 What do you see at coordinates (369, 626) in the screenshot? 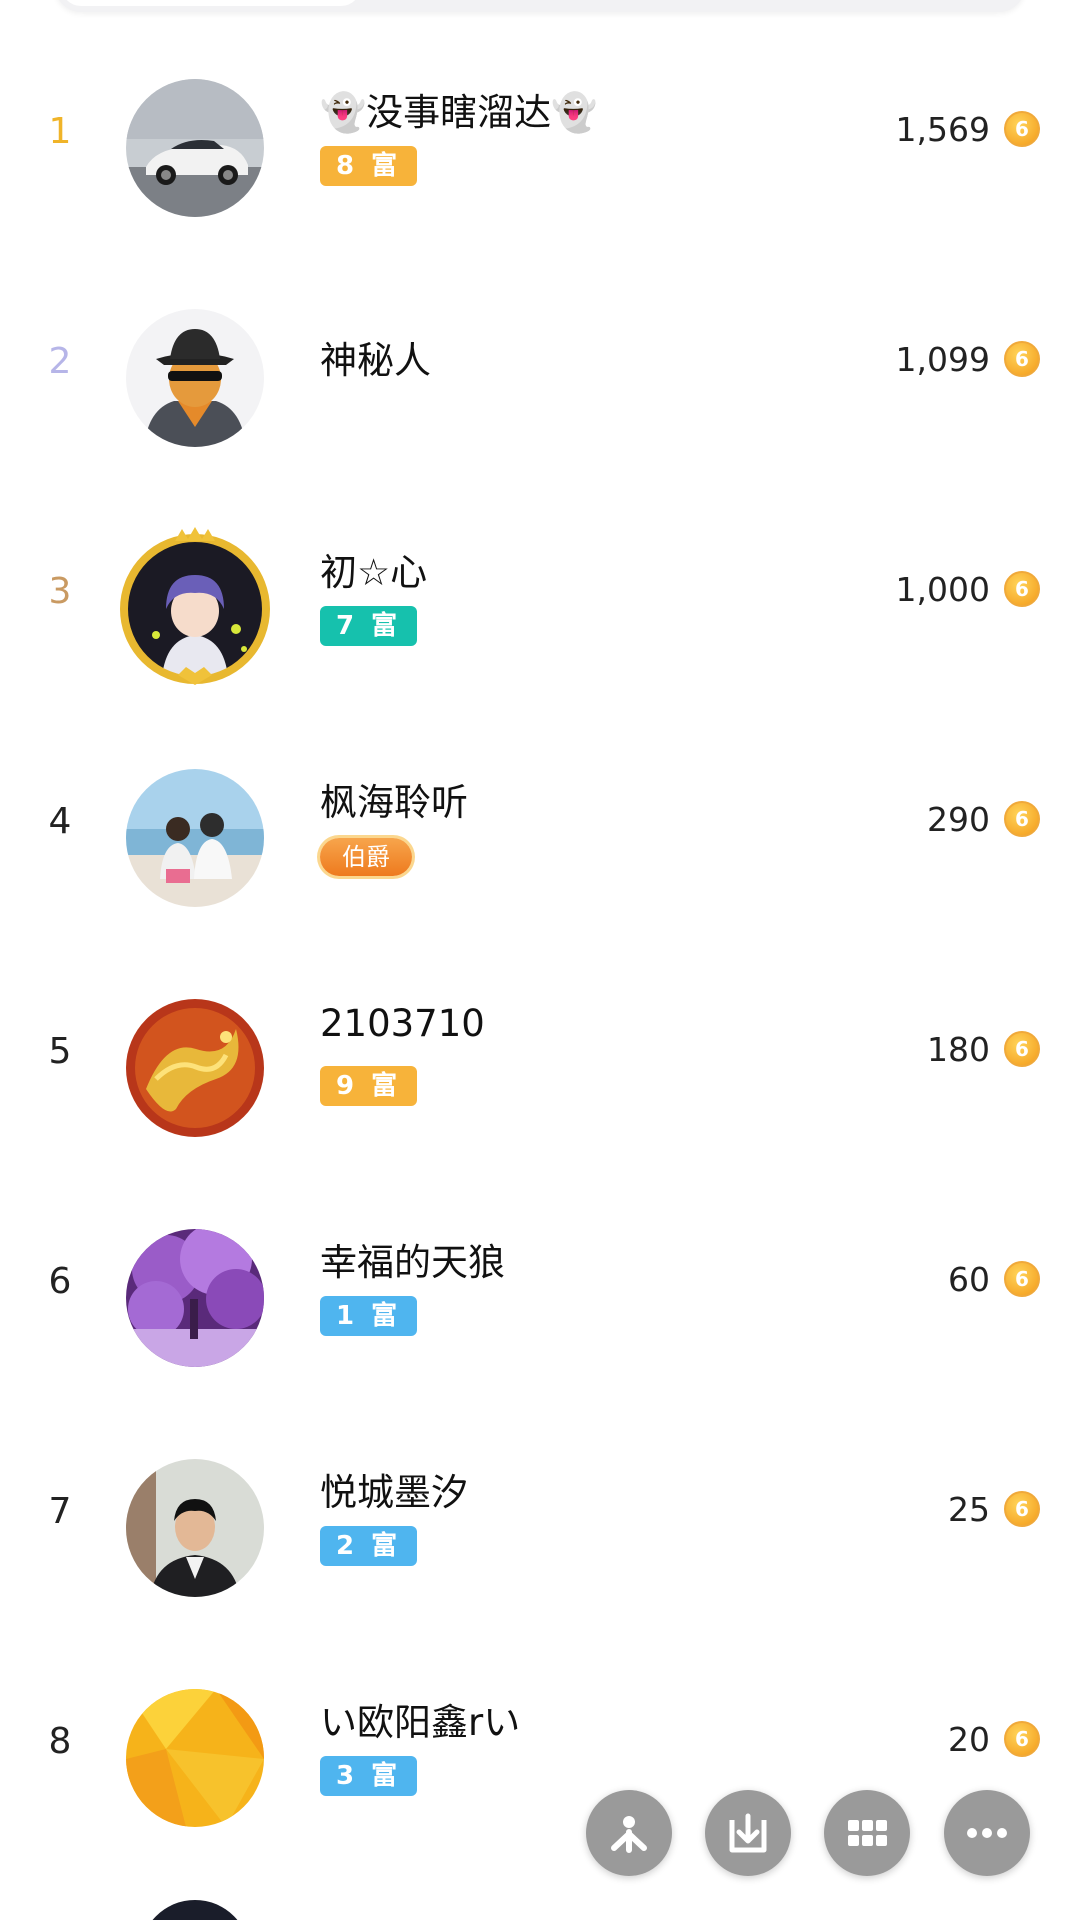
I see `wealth-badge: 7 富` at bounding box center [369, 626].